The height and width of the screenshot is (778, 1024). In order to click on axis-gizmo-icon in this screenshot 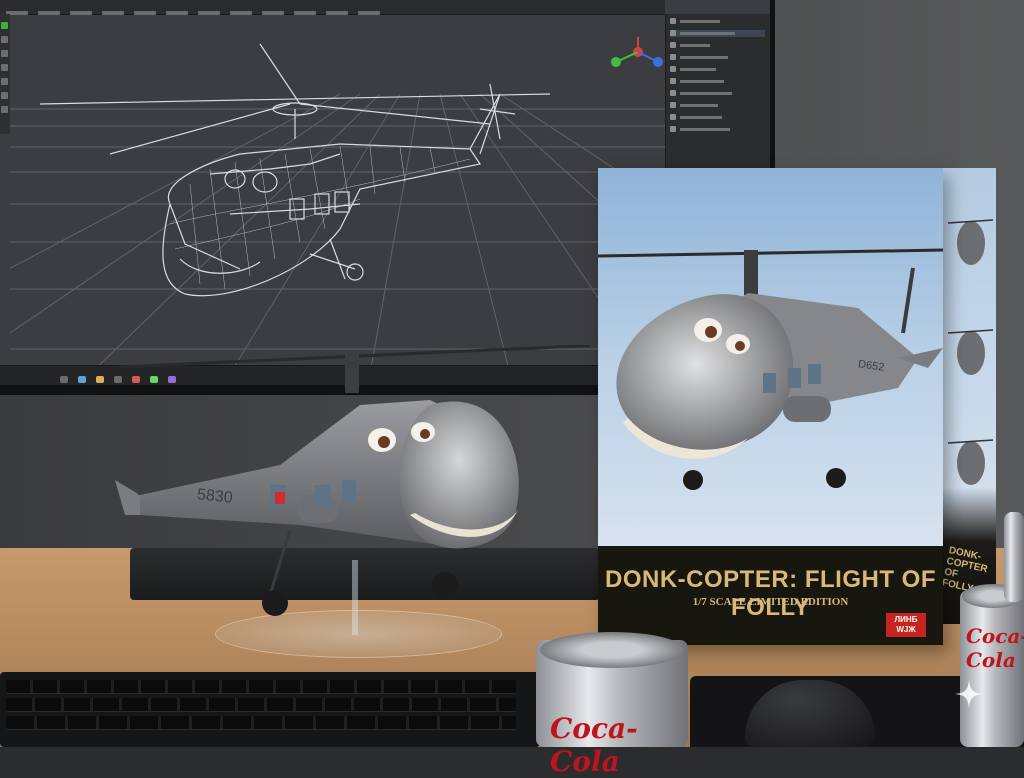, I will do `click(638, 54)`.